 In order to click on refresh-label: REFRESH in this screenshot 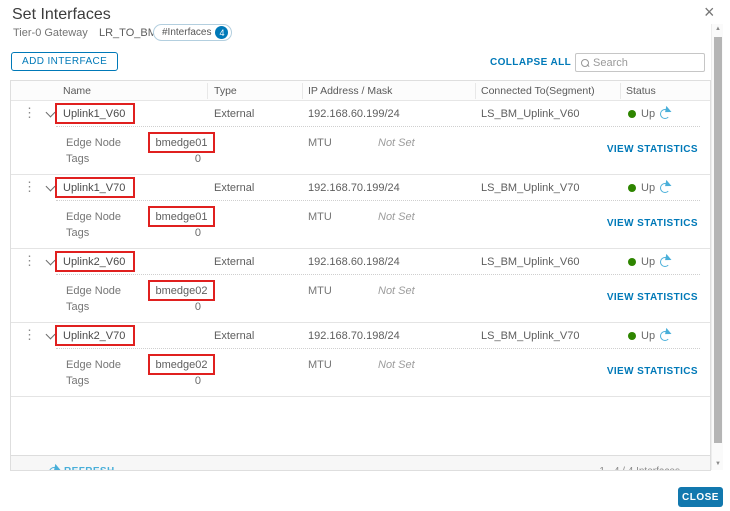, I will do `click(89, 468)`.